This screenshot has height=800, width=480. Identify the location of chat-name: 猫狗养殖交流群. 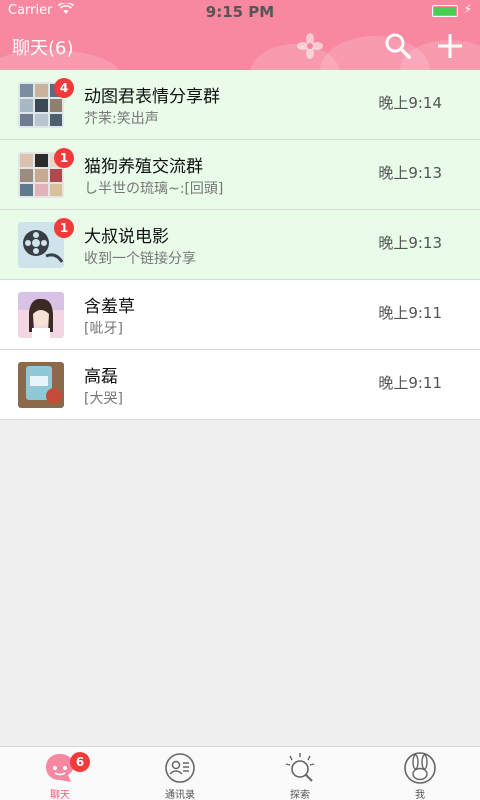
(143, 167).